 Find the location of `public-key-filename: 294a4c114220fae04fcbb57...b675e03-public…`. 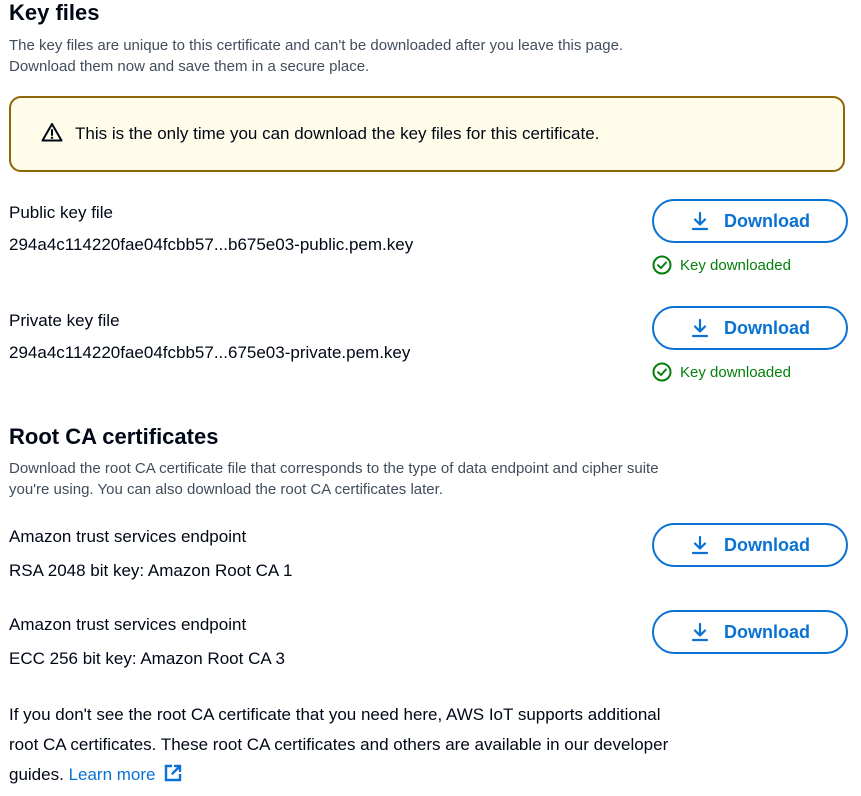

public-key-filename: 294a4c114220fae04fcbb57...b675e03-public… is located at coordinates (211, 244).